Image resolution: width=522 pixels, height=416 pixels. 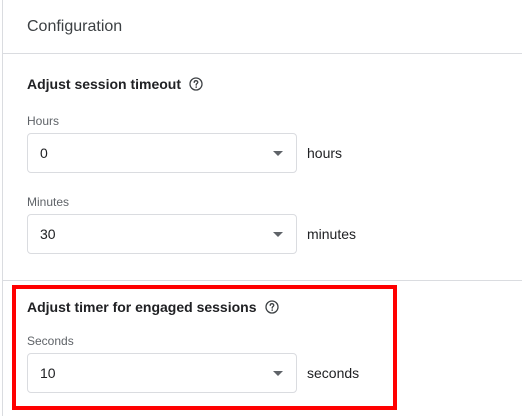 What do you see at coordinates (162, 234) in the screenshot?
I see `minutes-select: 30` at bounding box center [162, 234].